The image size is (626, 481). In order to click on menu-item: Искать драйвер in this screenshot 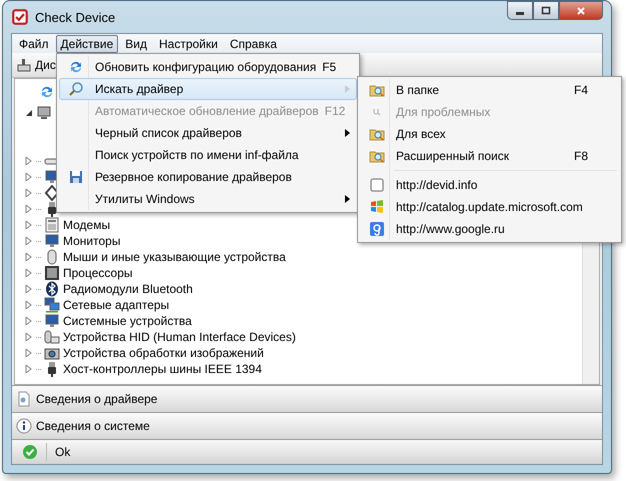, I will do `click(208, 89)`.